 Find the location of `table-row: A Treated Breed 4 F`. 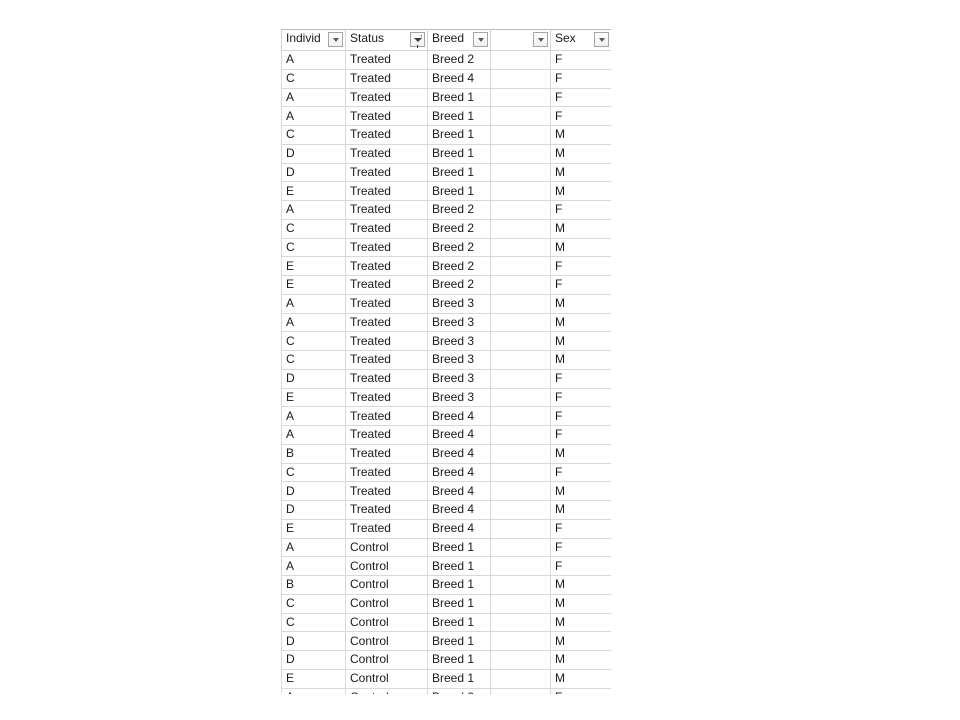

table-row: A Treated Breed 4 F is located at coordinates (446, 435).